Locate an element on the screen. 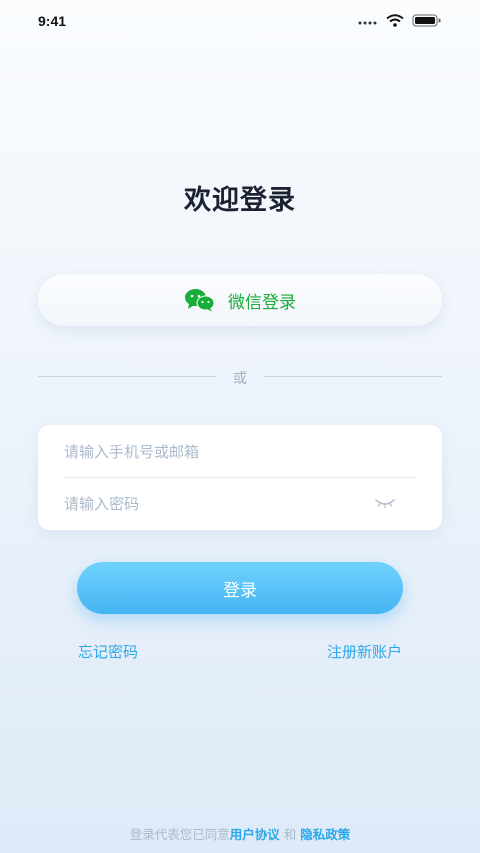 Image resolution: width=480 pixels, height=853 pixels. divider-text: 或 is located at coordinates (240, 379).